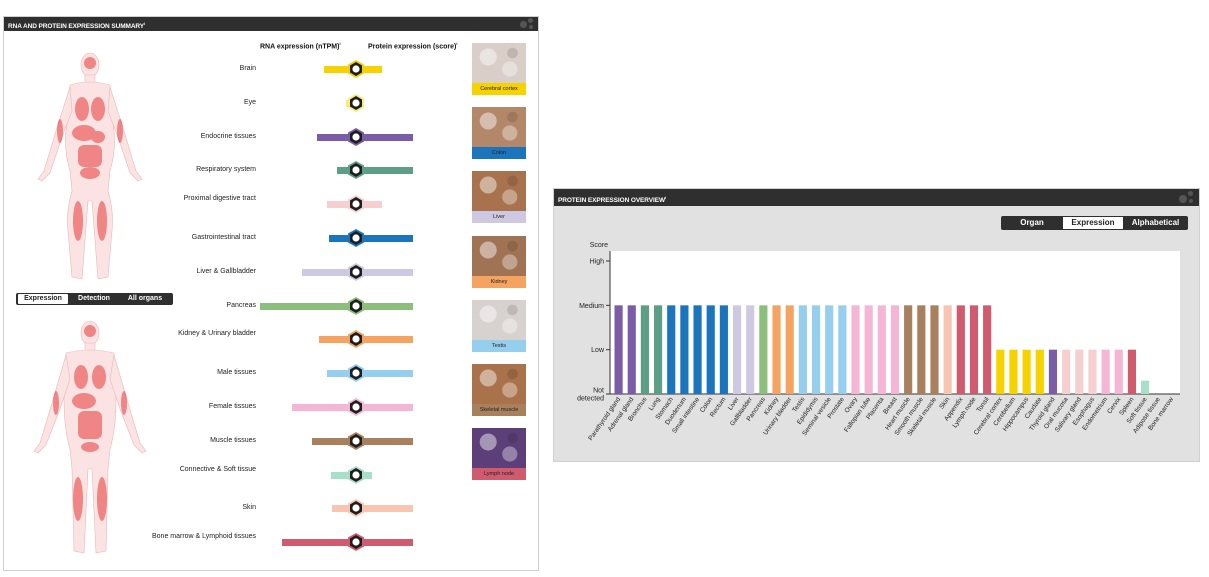  I want to click on overview-info-icon: i, so click(665, 197).